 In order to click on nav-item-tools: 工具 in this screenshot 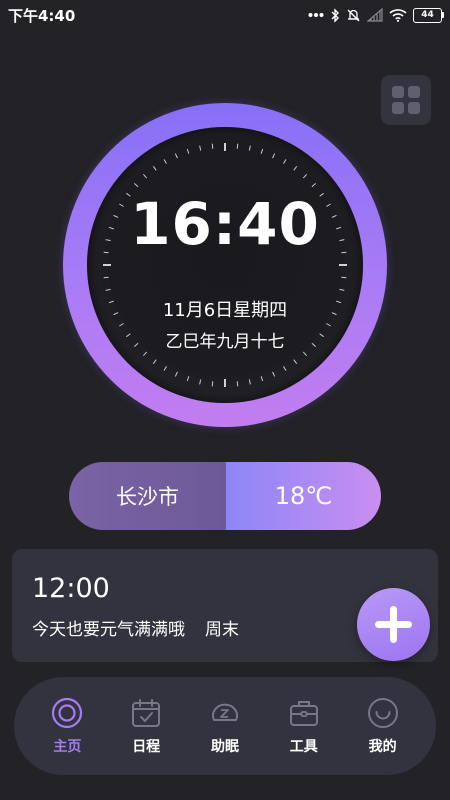, I will do `click(304, 726)`.